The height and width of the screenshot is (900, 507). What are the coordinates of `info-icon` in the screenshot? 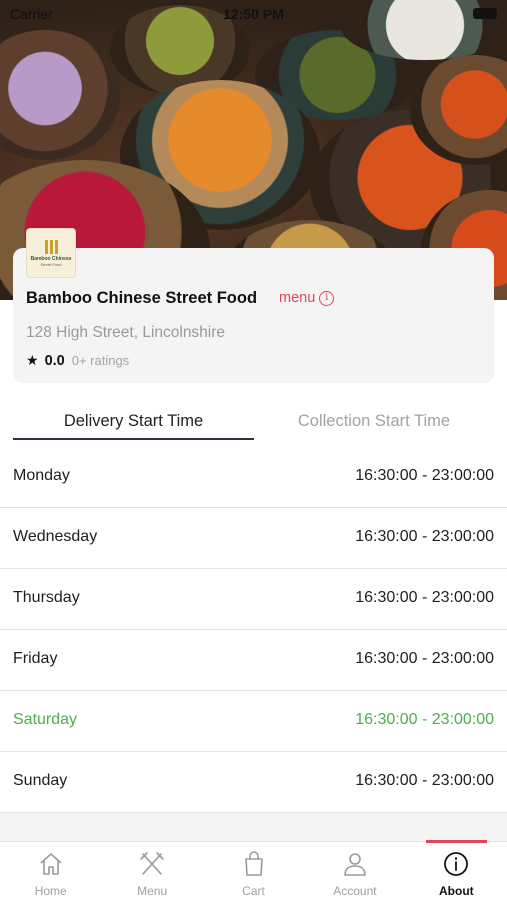 It's located at (456, 864).